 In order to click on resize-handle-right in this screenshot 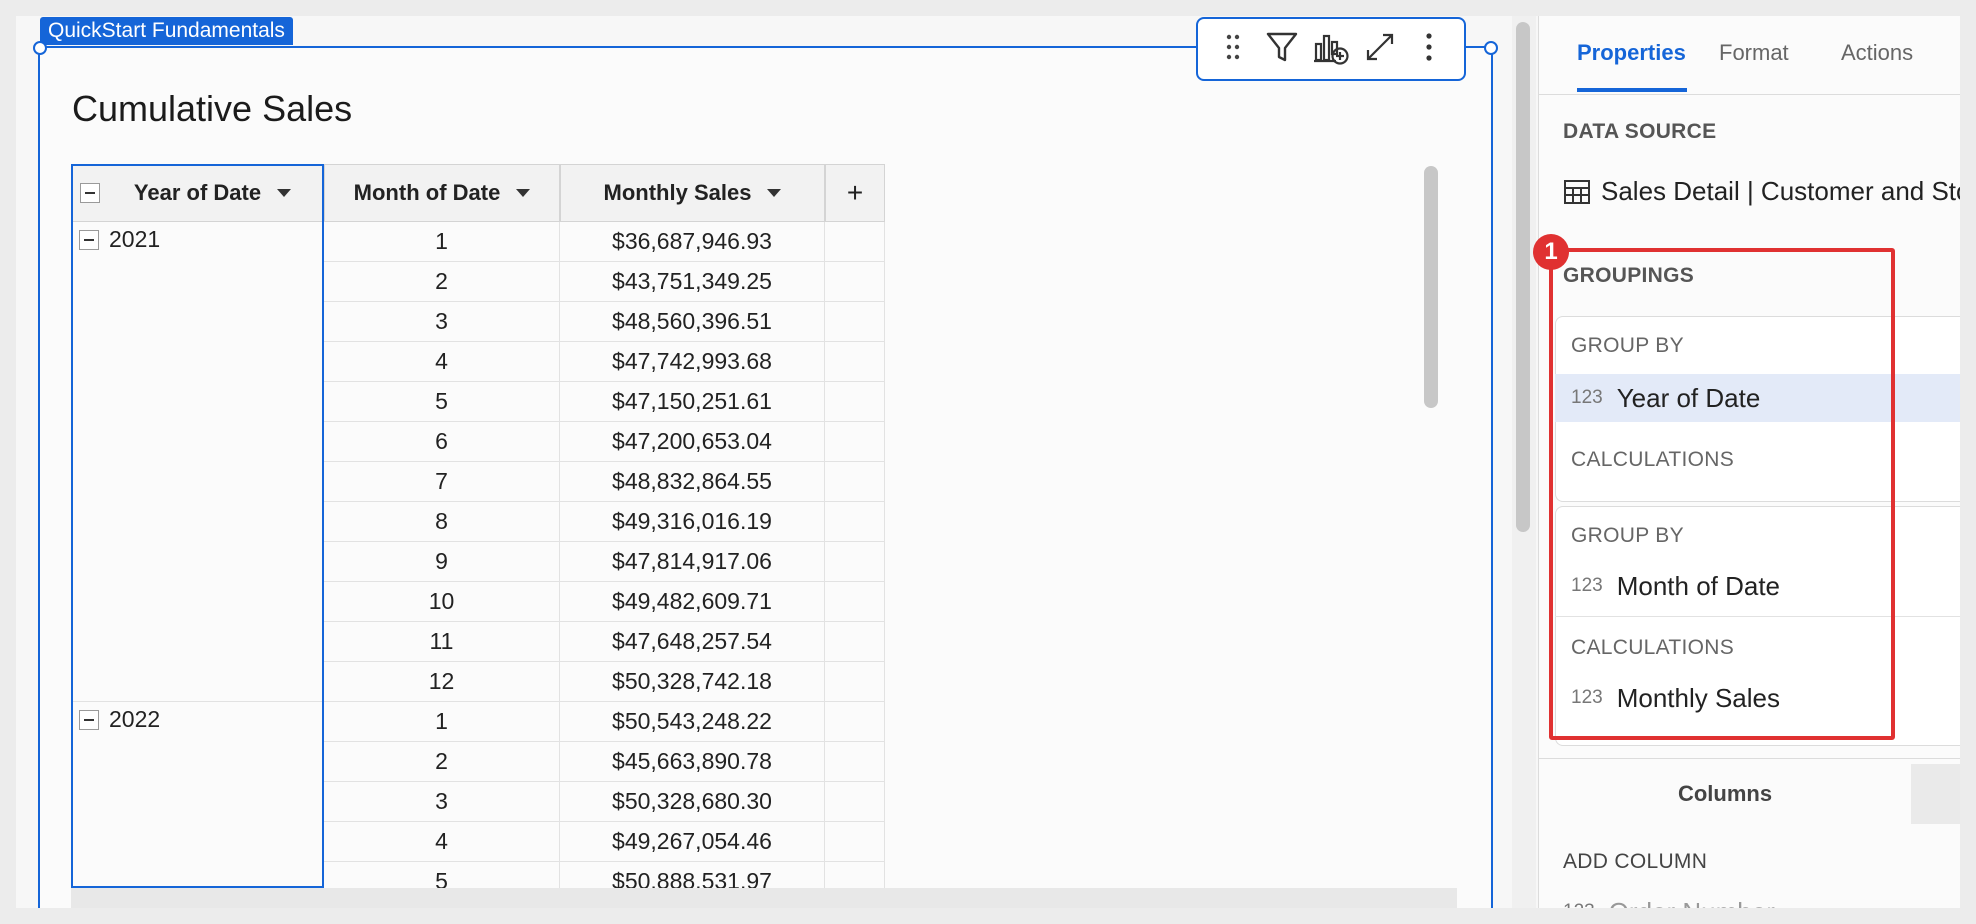, I will do `click(1491, 48)`.